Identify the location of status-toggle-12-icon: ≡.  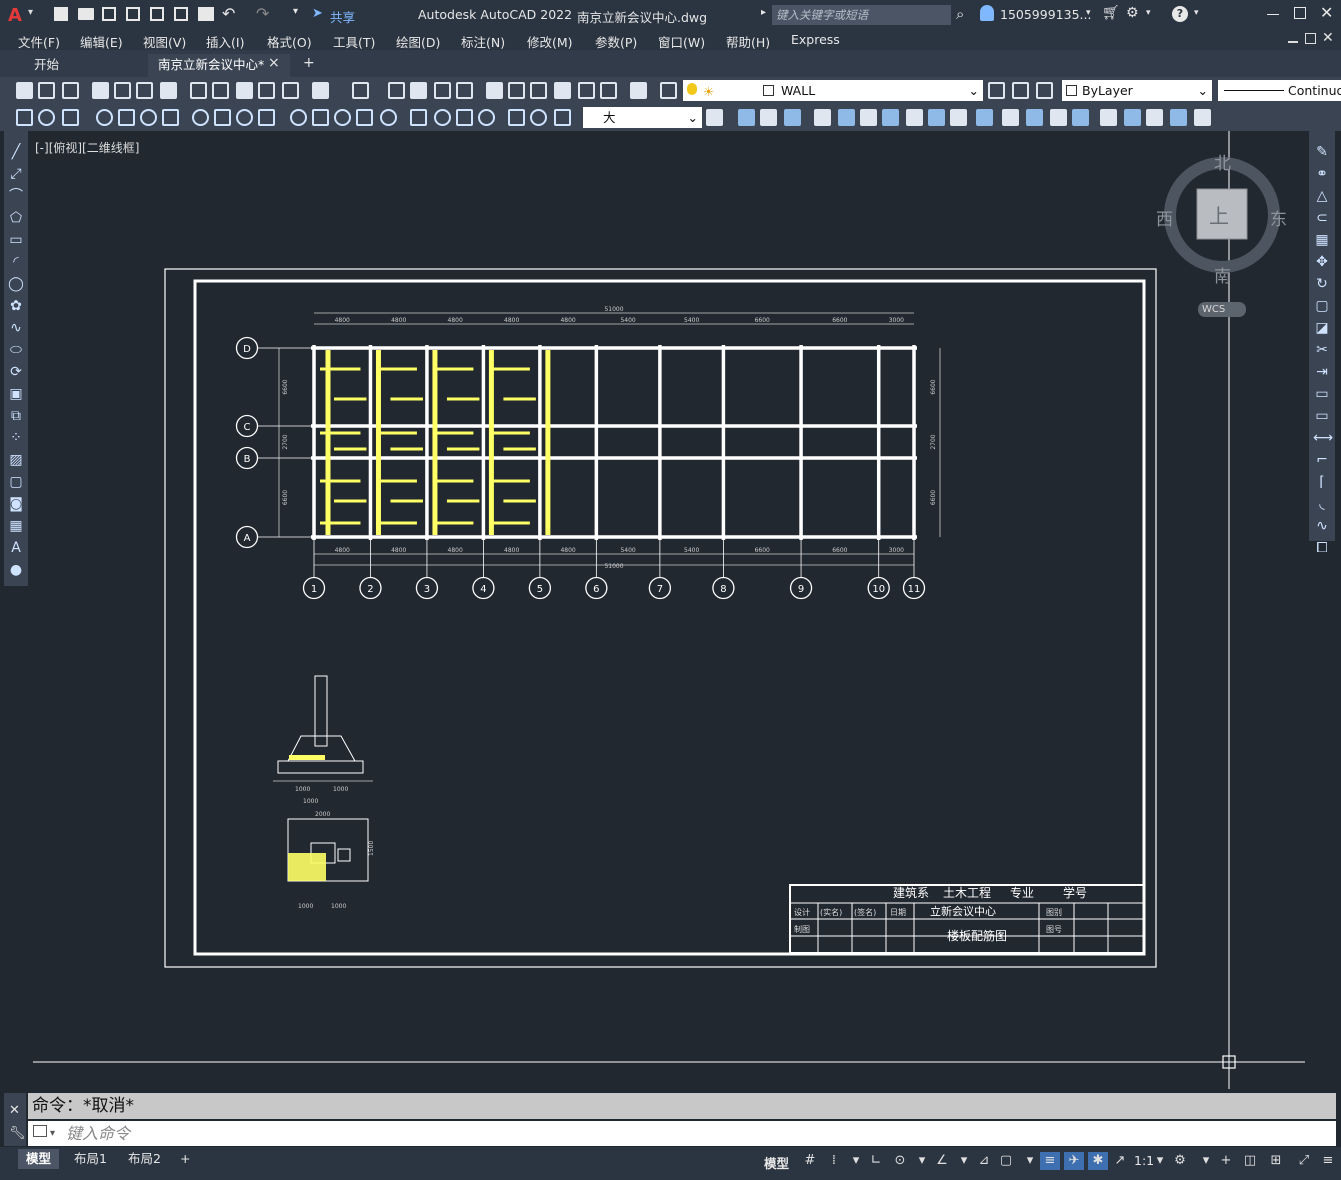
(1050, 1161).